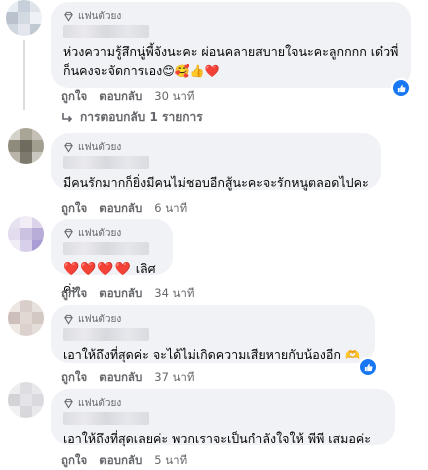  What do you see at coordinates (174, 97) in the screenshot?
I see `timestamp: 30 นาที` at bounding box center [174, 97].